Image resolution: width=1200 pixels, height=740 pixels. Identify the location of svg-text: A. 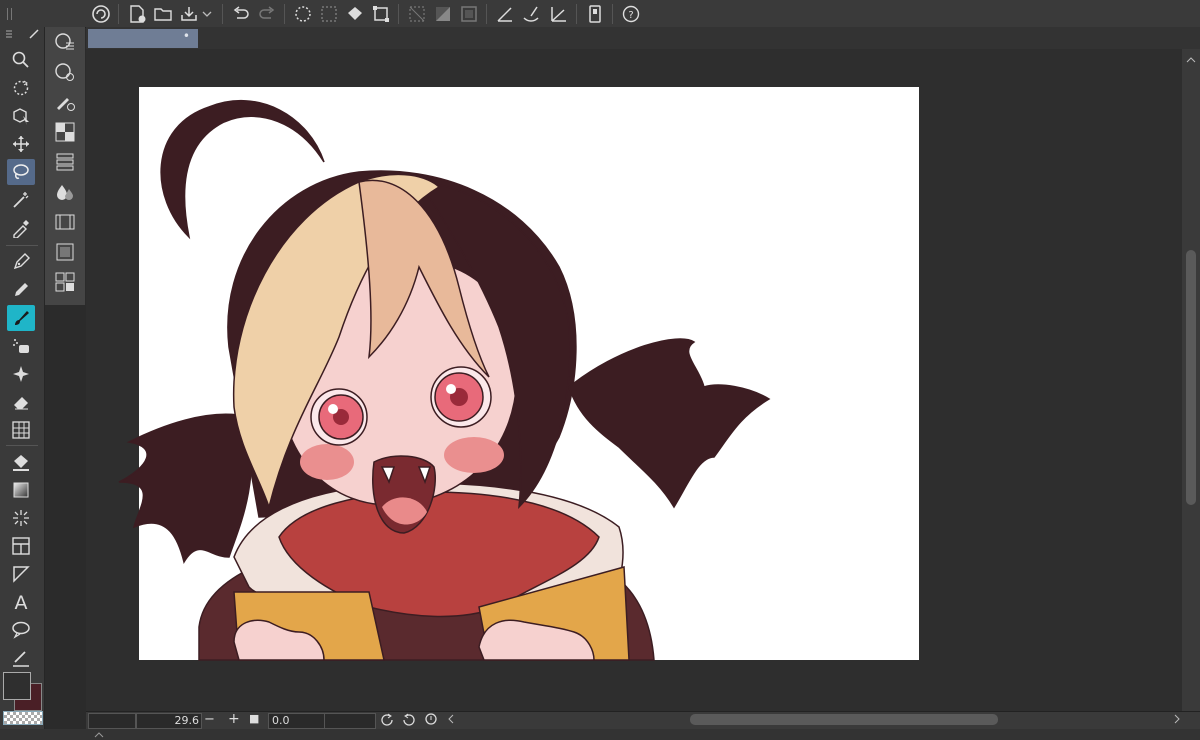
(21, 602).